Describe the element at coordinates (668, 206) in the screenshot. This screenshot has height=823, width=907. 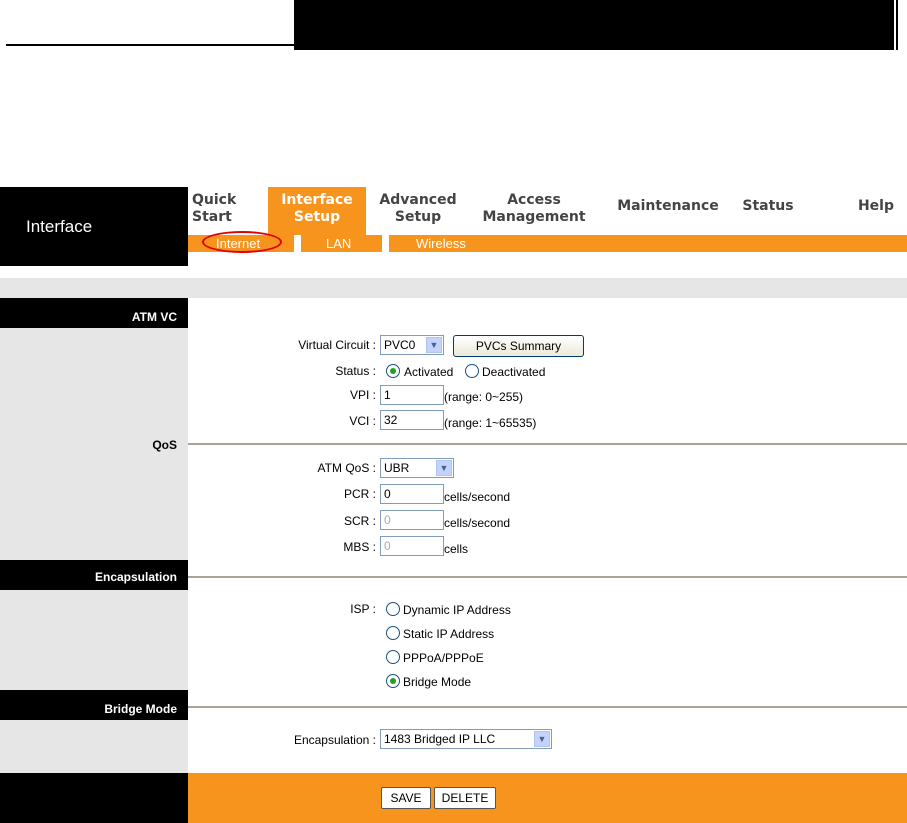
I see `menu-line: Maintenance` at that location.